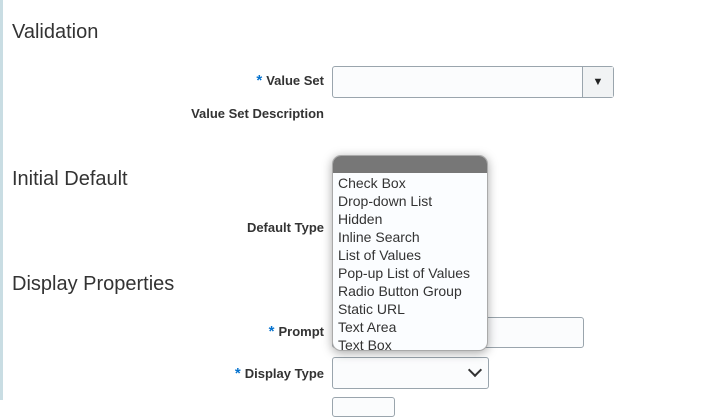 This screenshot has height=417, width=717. What do you see at coordinates (410, 343) in the screenshot?
I see `option-text-box: Text Box` at bounding box center [410, 343].